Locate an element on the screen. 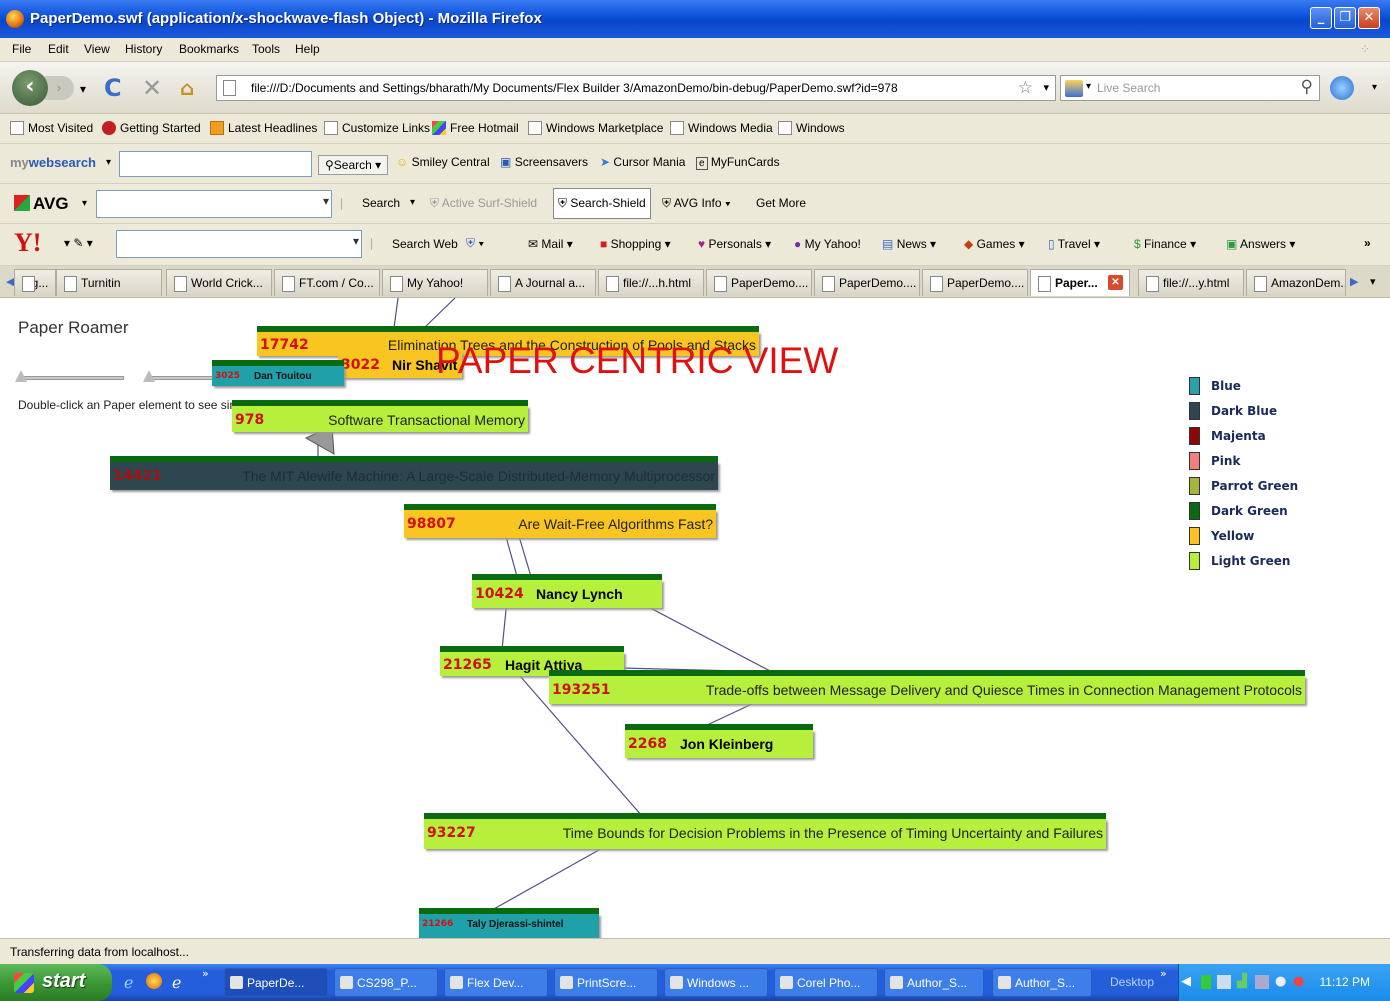 The image size is (1390, 1001). active-surf-shield-button: ⛨ Active Surf-Shield is located at coordinates (483, 203).